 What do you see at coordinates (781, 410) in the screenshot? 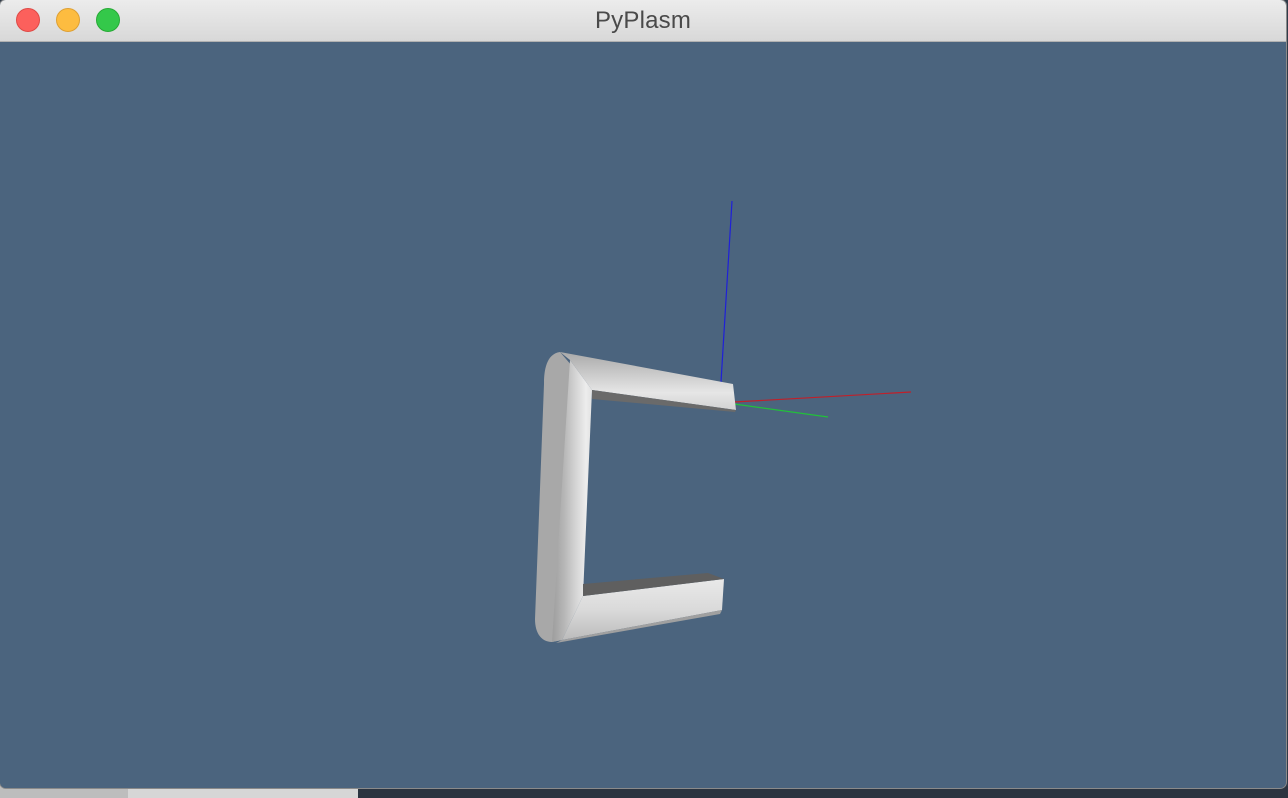
I see `y-axis` at bounding box center [781, 410].